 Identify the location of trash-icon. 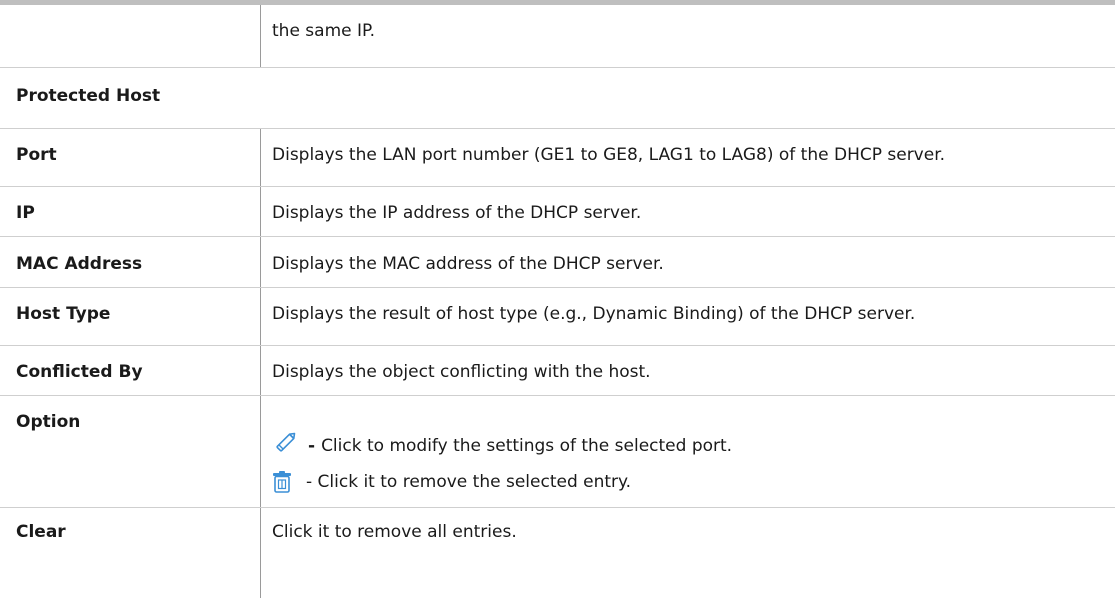
(282, 482).